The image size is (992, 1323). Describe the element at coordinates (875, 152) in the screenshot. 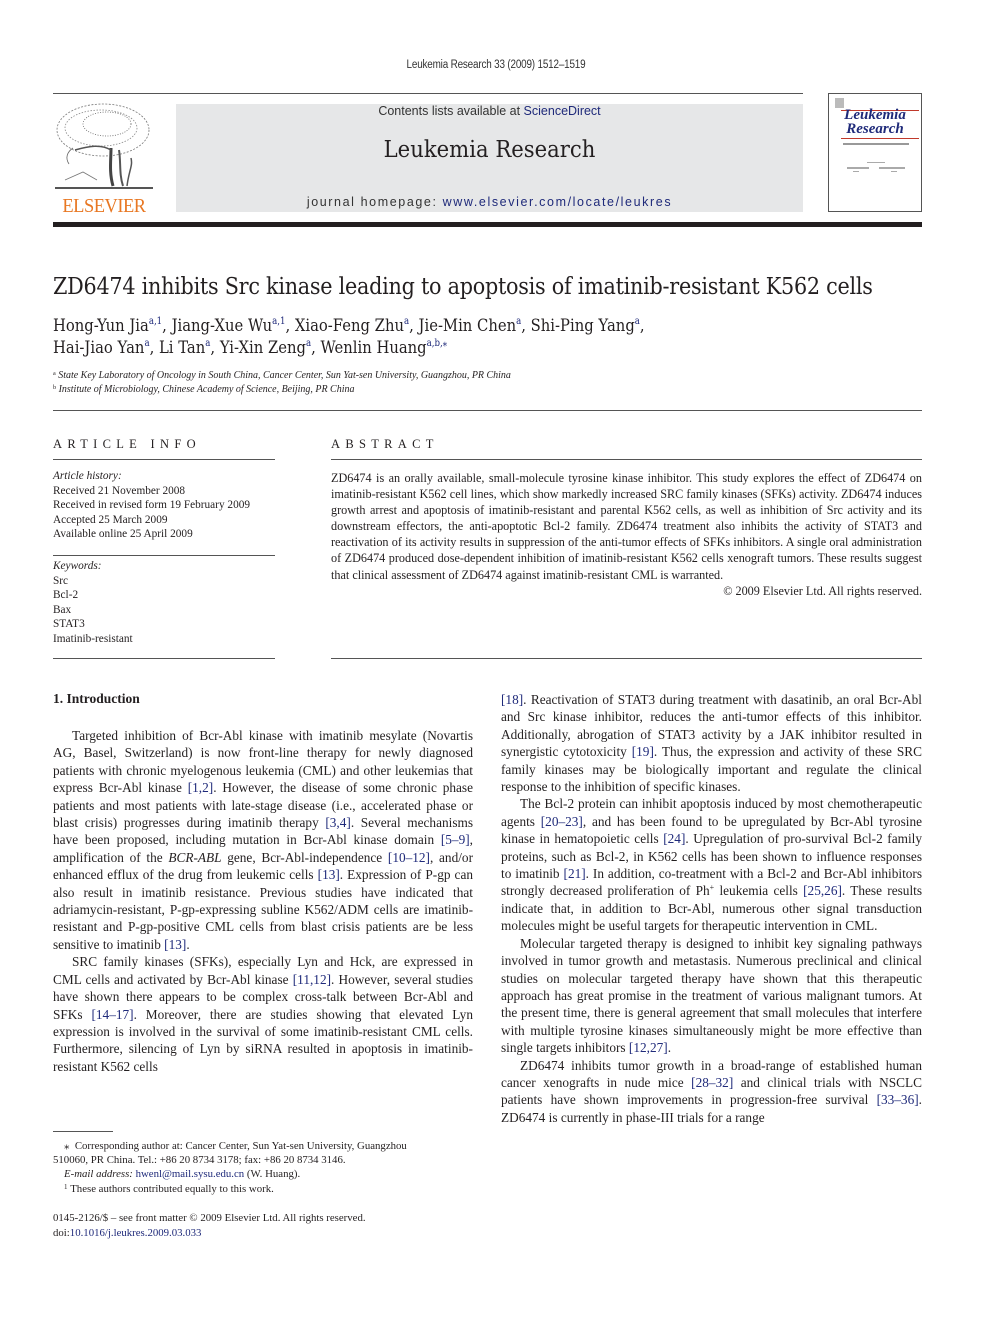

I see `journal-cover-thumbnail: Leukemia Research` at that location.